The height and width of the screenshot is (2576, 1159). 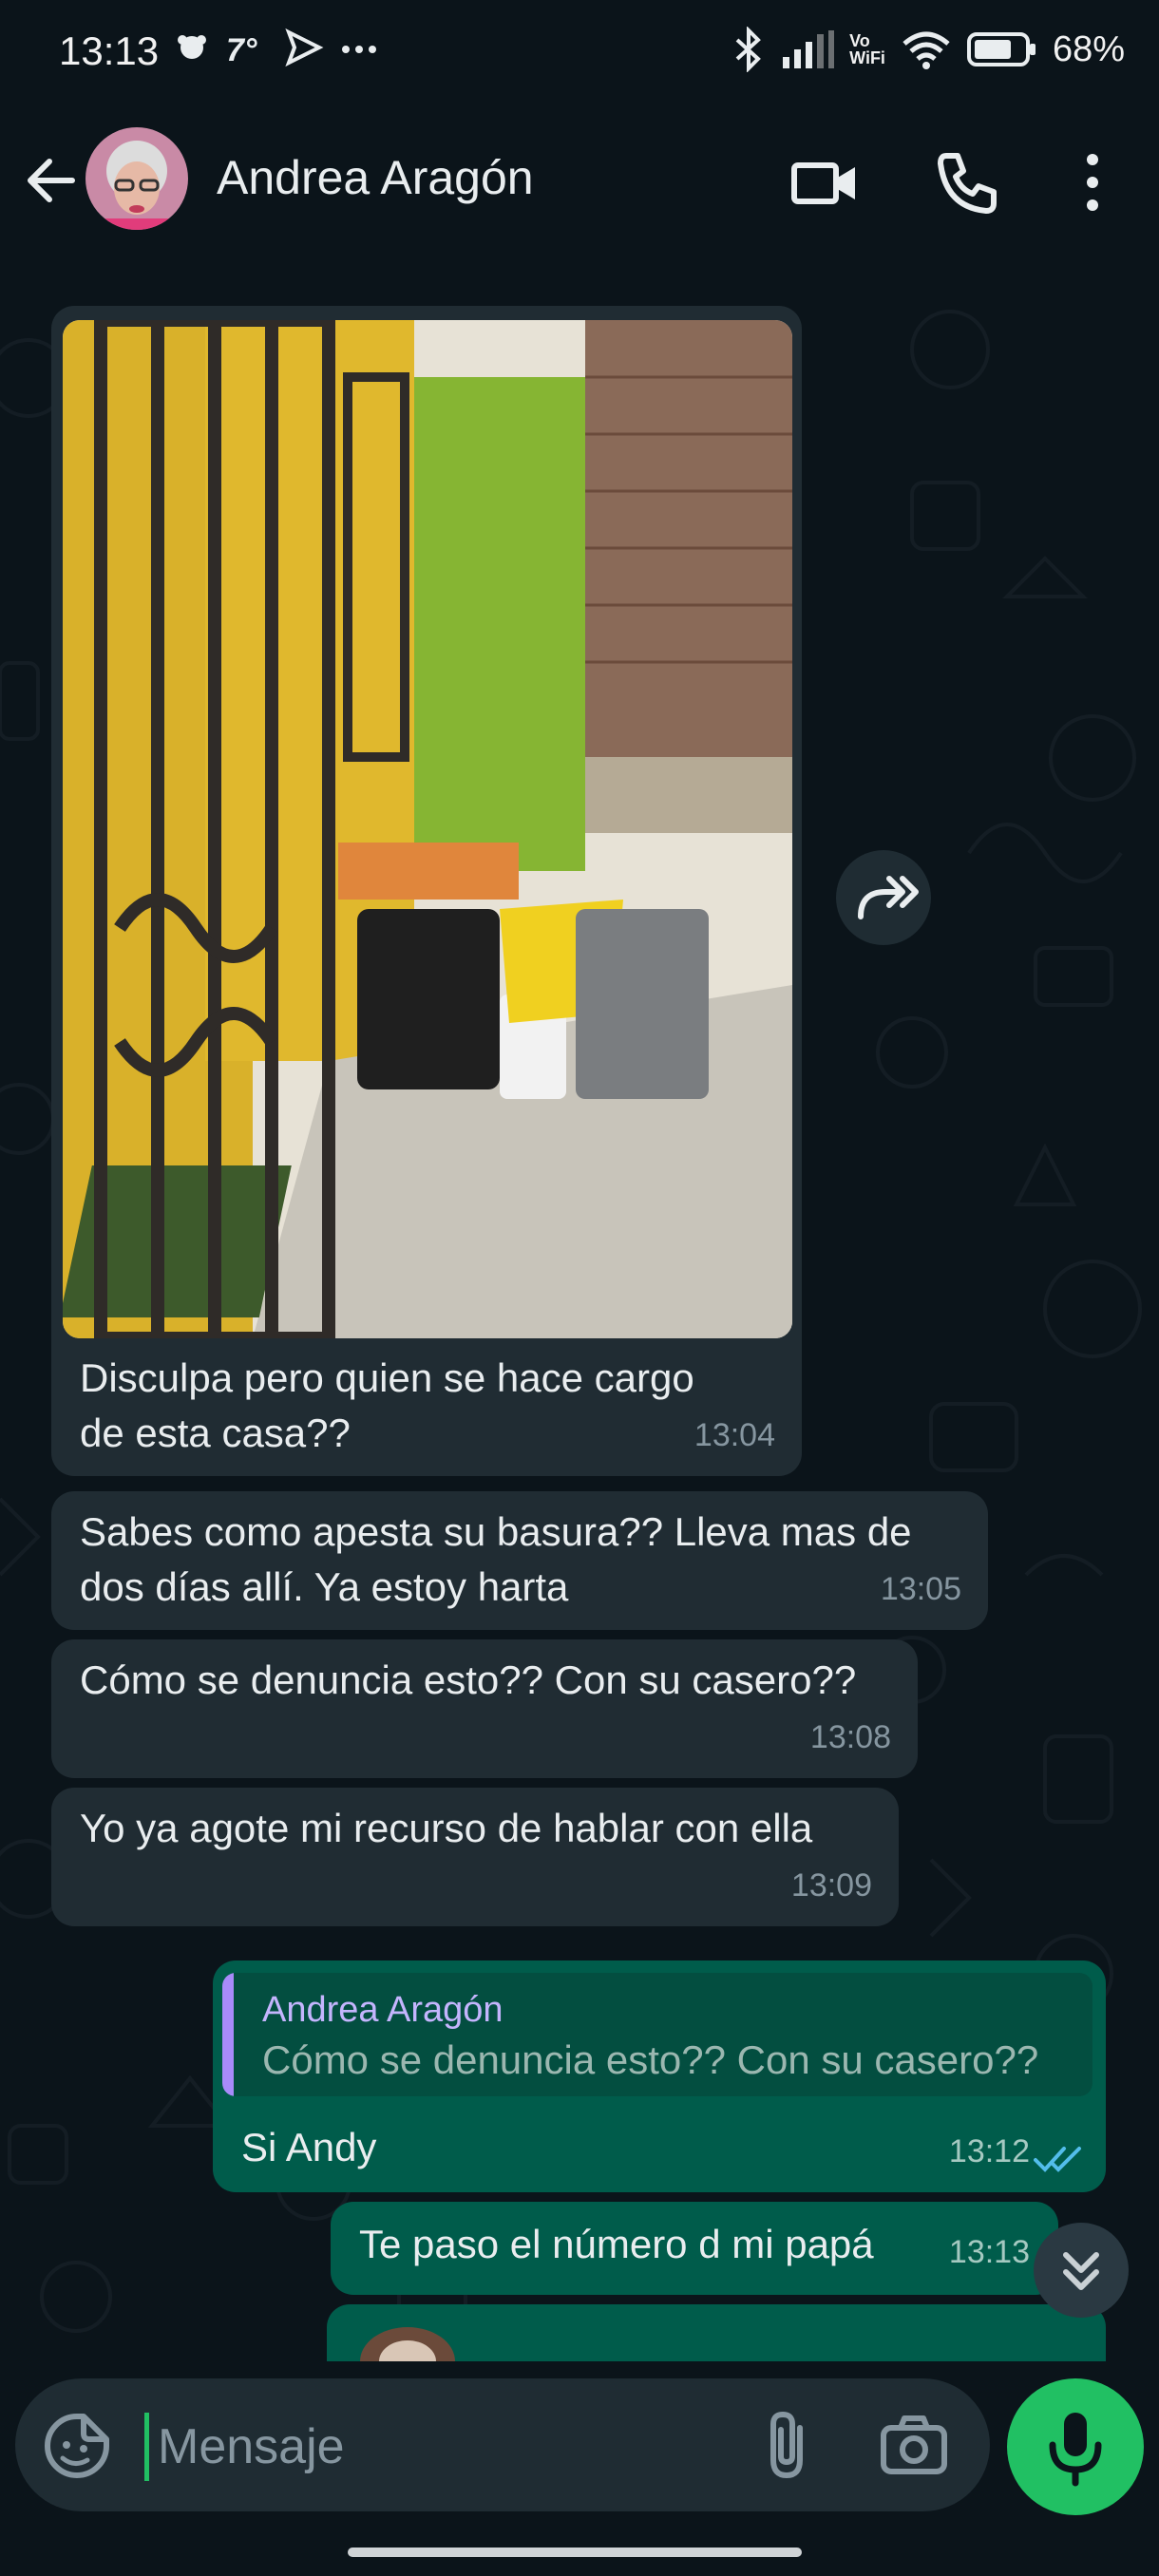 I want to click on voice-message-button, so click(x=1075, y=2446).